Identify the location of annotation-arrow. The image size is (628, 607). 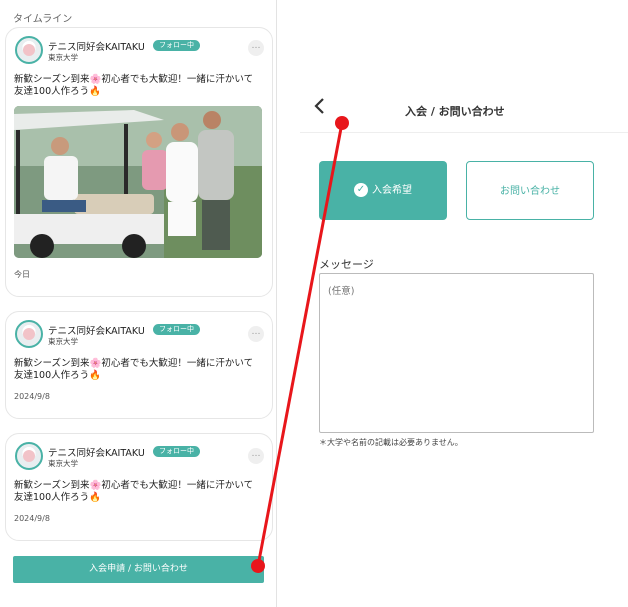
(300, 344).